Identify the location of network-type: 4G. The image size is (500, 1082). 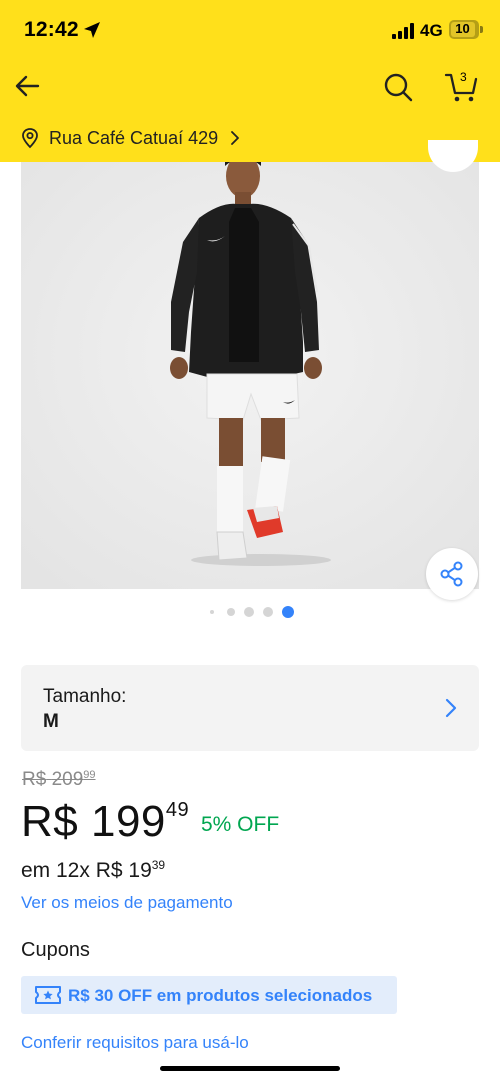
(431, 30).